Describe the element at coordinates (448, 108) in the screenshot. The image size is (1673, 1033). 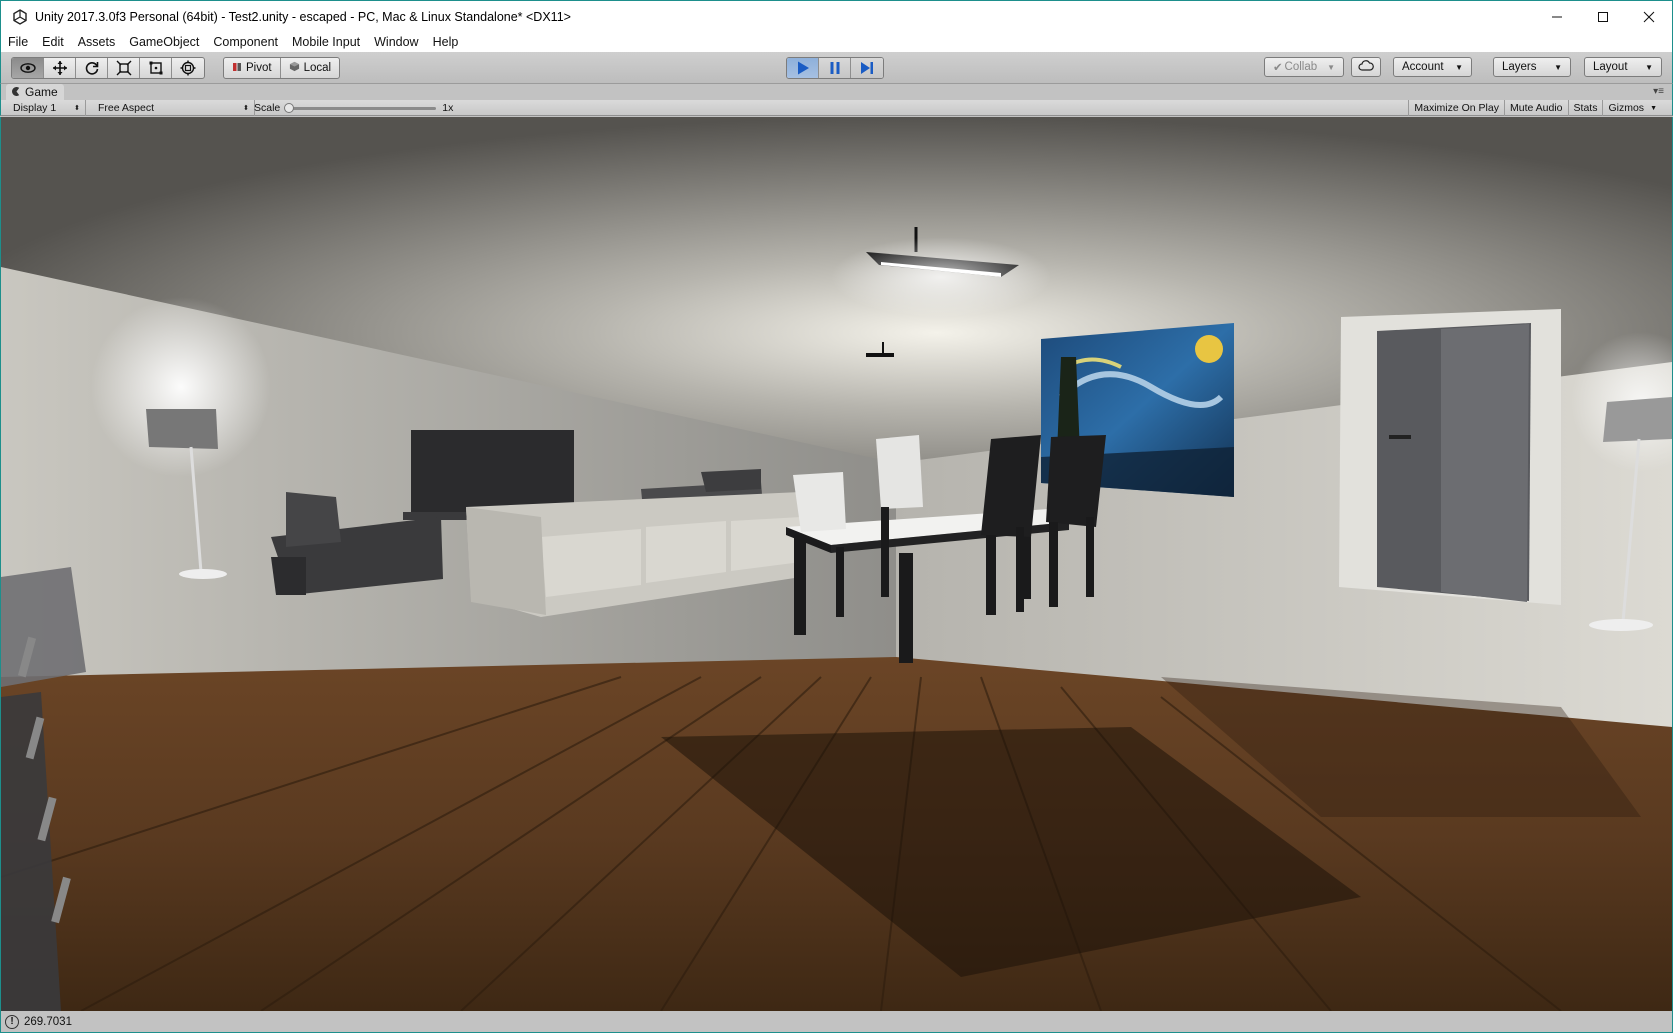
I see `scale-value: 1x` at that location.